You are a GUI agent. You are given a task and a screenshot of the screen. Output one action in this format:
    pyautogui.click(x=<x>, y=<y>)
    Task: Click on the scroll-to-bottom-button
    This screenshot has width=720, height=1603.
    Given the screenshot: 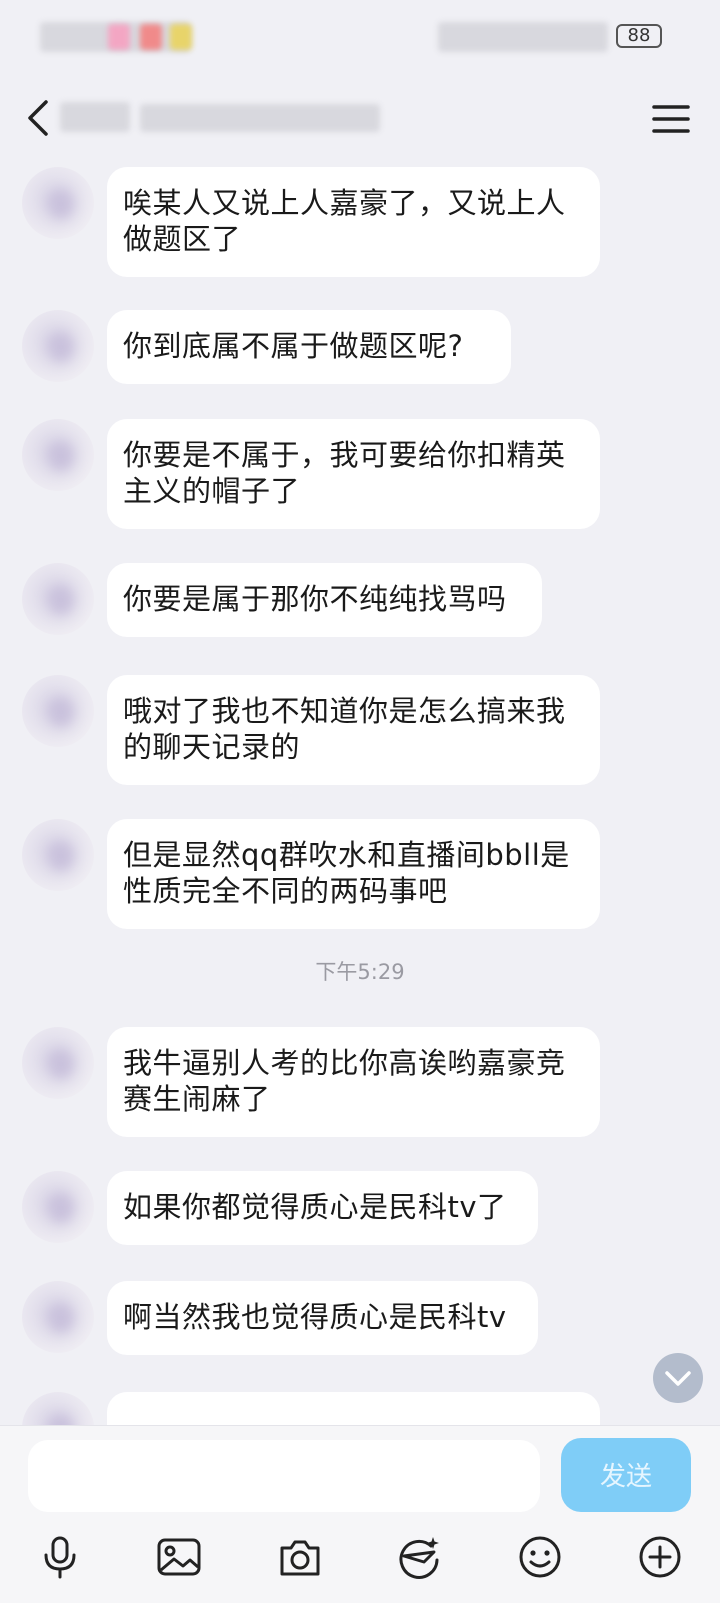 What is the action you would take?
    pyautogui.click(x=678, y=1378)
    